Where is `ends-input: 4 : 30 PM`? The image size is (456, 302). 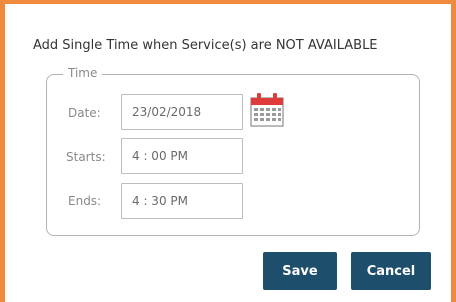
ends-input: 4 : 30 PM is located at coordinates (182, 201).